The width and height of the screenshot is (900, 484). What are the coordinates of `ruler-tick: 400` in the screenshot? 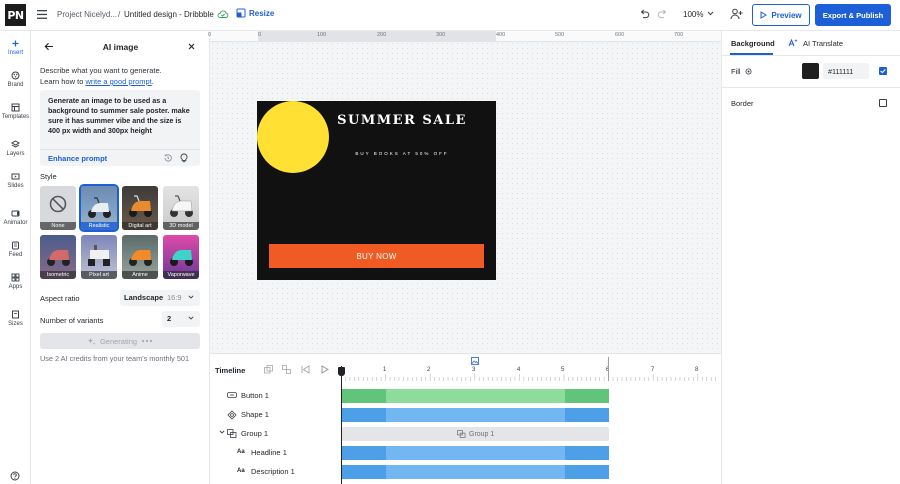 It's located at (501, 35).